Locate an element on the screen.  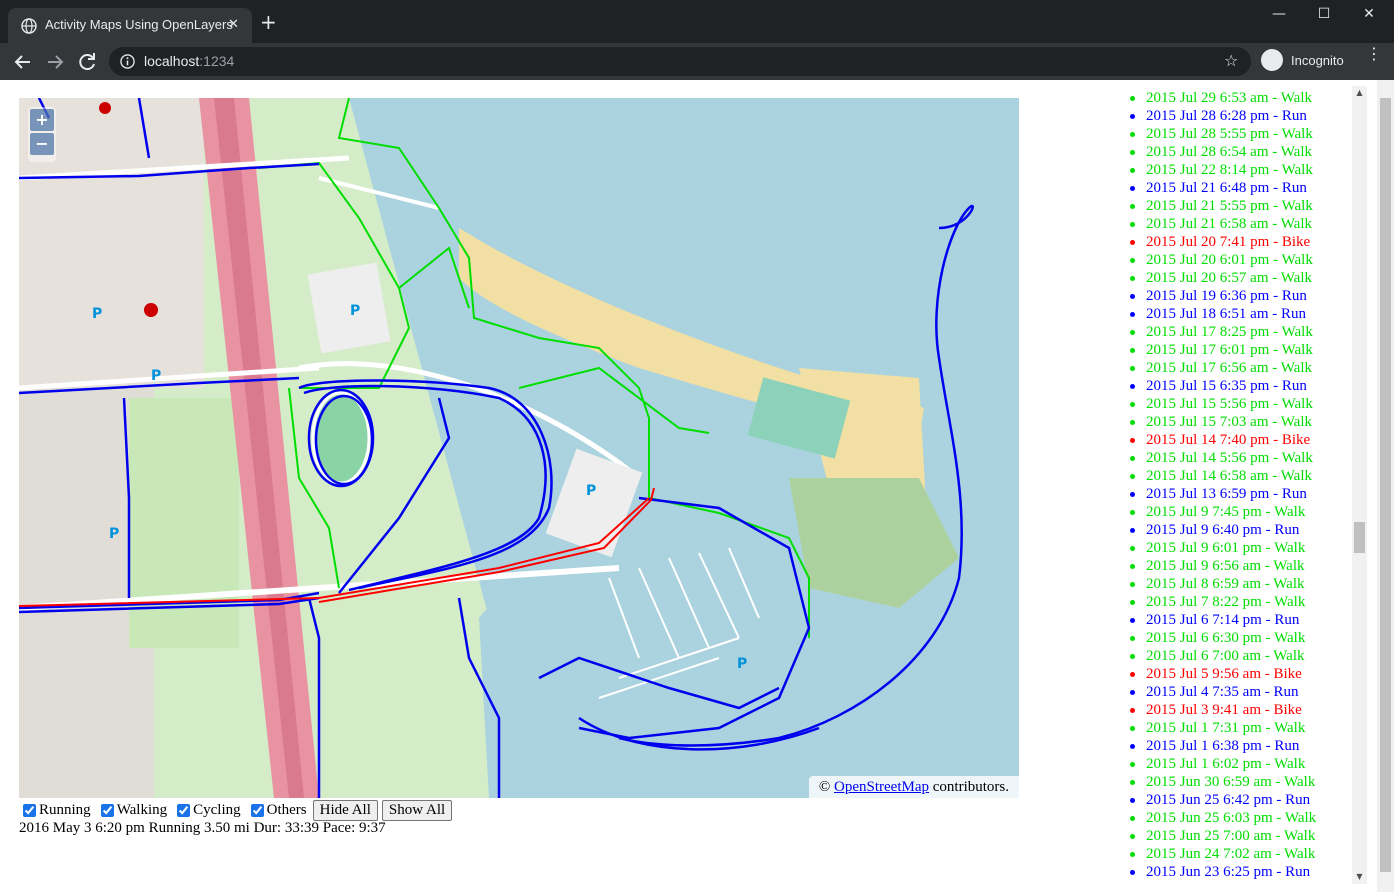
activity-item: 2015 Jul 18 6:51 am - Run is located at coordinates (1236, 314).